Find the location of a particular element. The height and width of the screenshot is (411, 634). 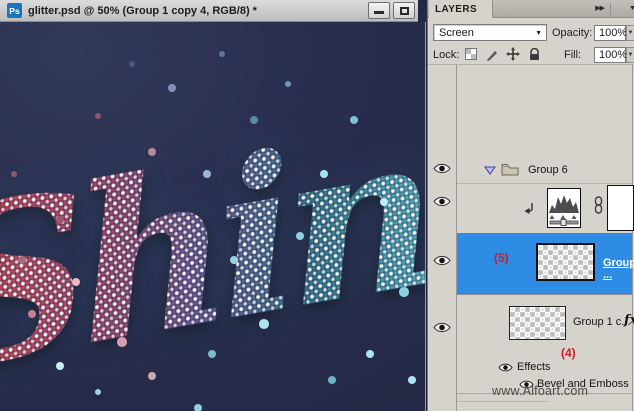

effects-label: Effects is located at coordinates (534, 367).